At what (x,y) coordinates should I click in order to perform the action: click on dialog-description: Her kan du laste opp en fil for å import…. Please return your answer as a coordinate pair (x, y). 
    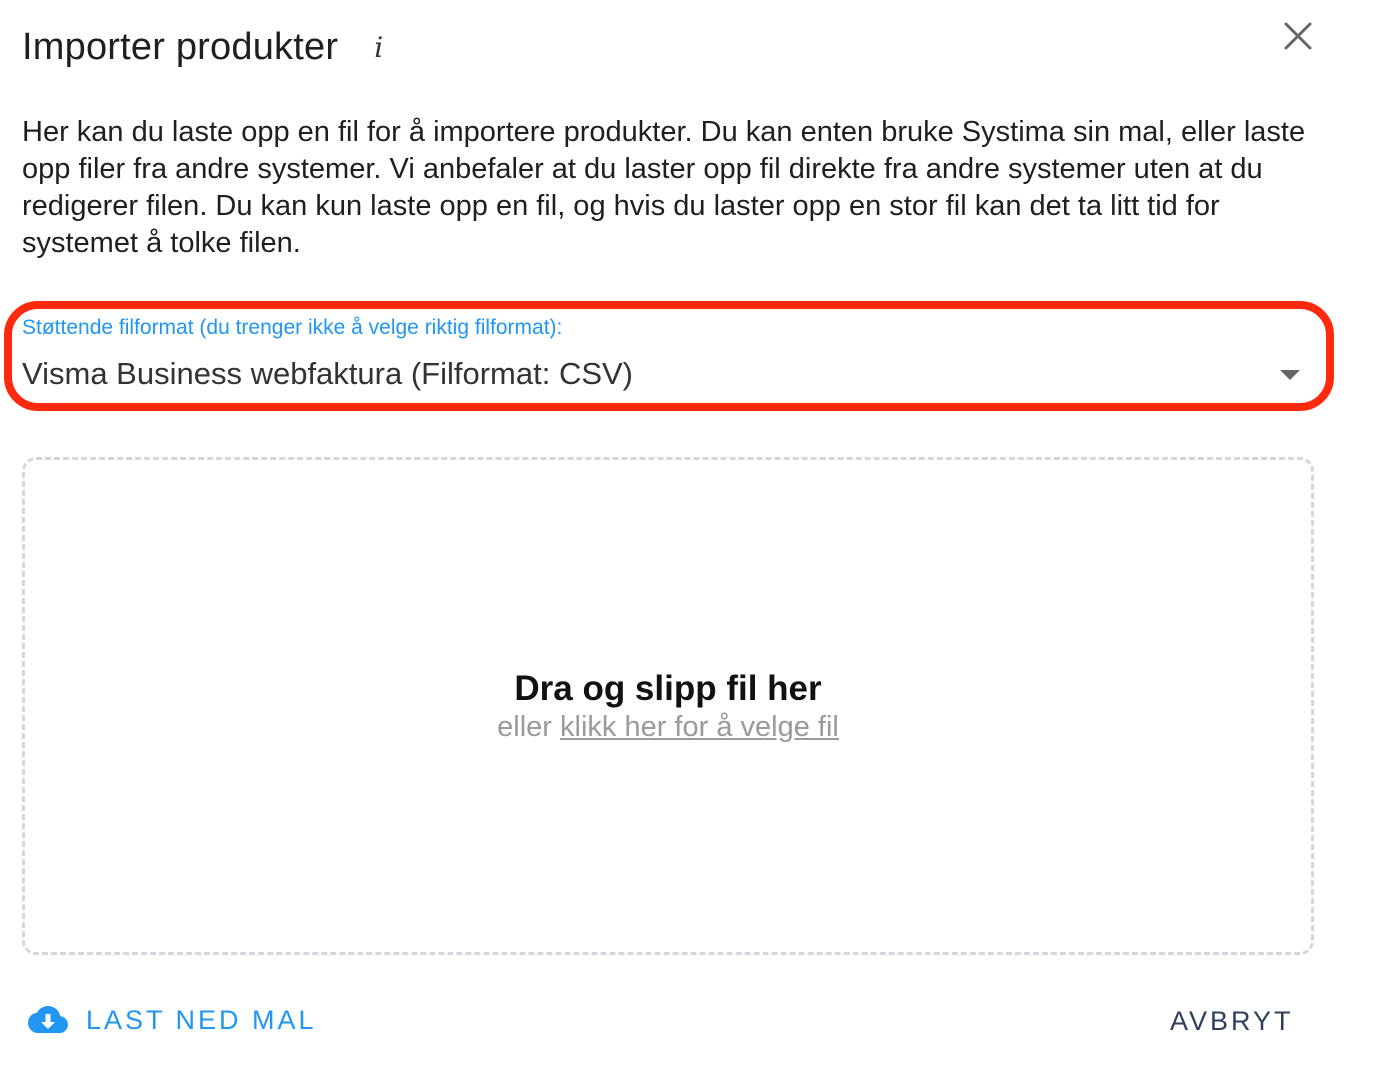
    Looking at the image, I should click on (664, 187).